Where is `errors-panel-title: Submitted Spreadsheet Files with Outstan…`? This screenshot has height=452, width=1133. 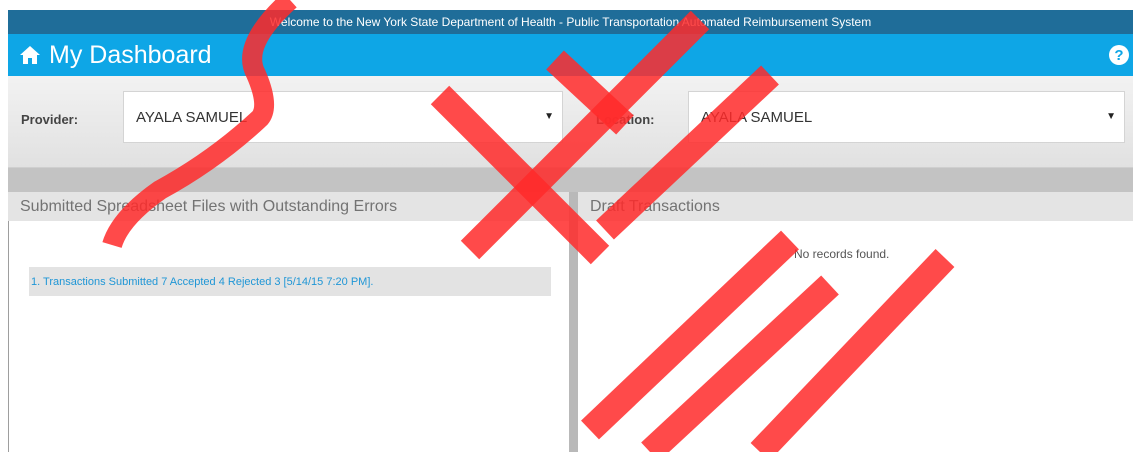
errors-panel-title: Submitted Spreadsheet Files with Outstan… is located at coordinates (209, 206).